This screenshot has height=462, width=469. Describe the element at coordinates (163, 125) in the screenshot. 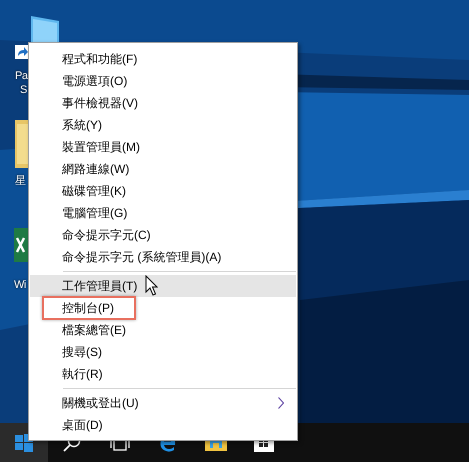

I see `menu-item: 系統(Y)` at that location.